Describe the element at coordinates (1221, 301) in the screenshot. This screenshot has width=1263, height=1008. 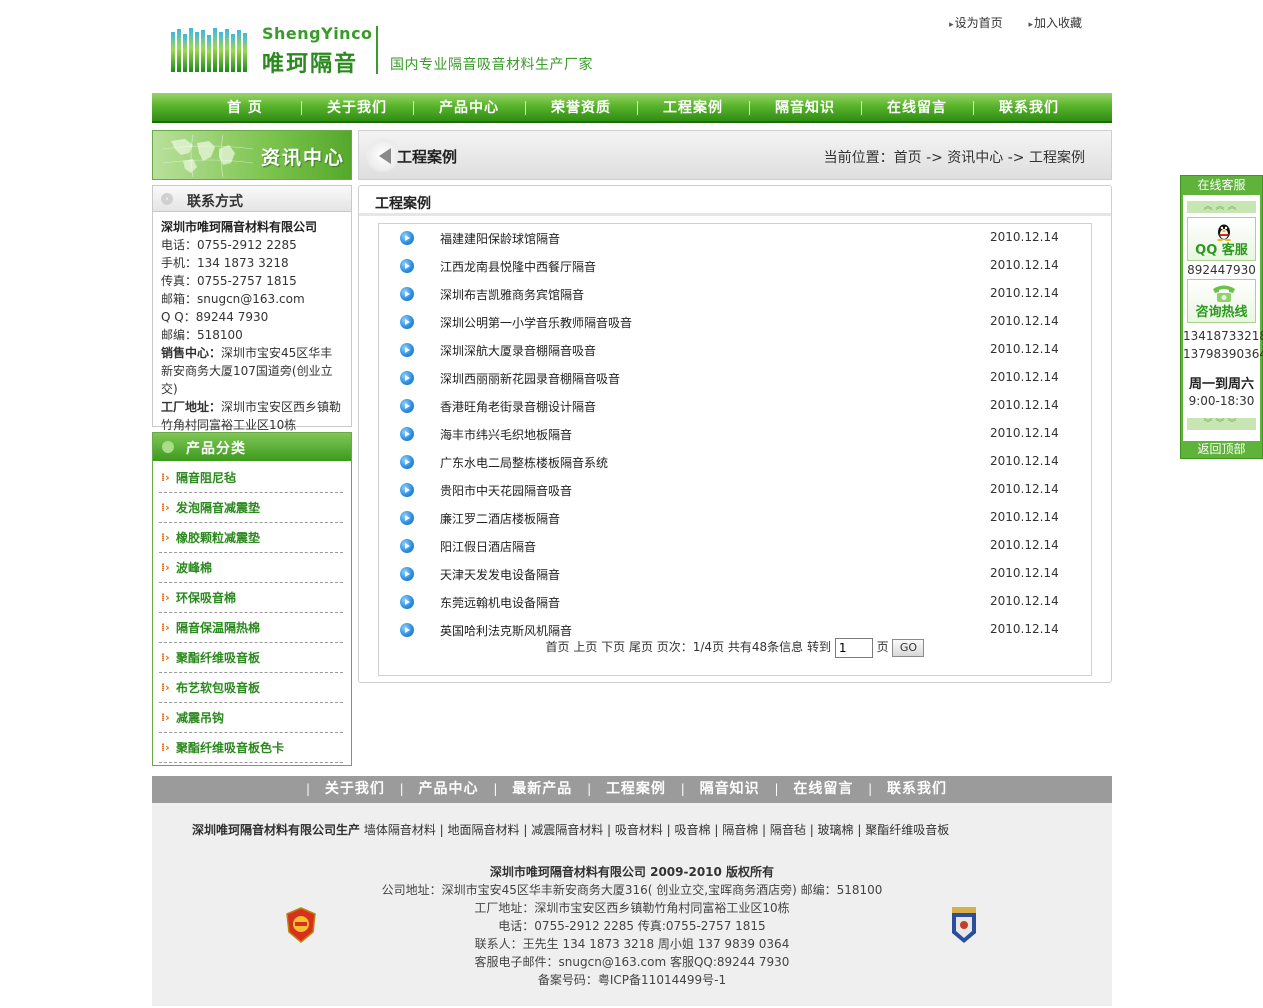
I see `hotline-button: 咨询热线` at that location.